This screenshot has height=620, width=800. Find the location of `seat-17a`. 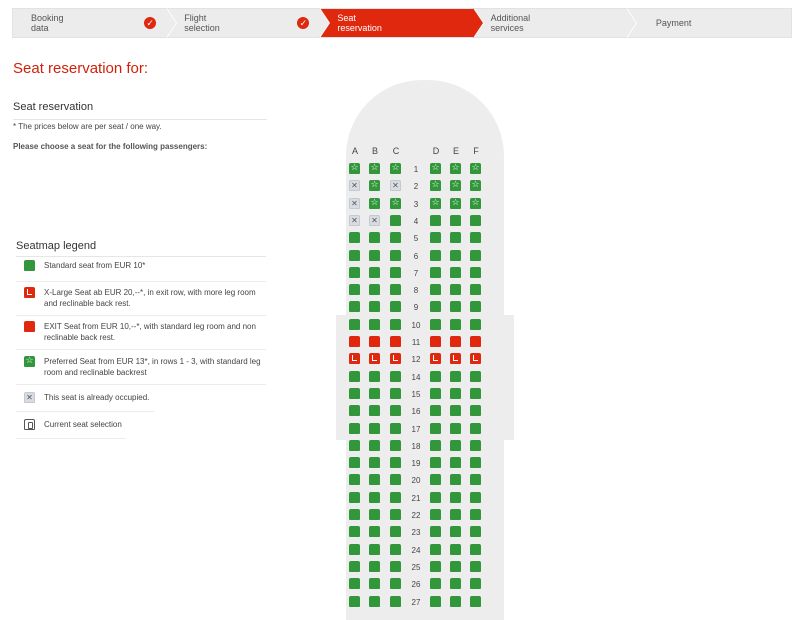

seat-17a is located at coordinates (354, 428).